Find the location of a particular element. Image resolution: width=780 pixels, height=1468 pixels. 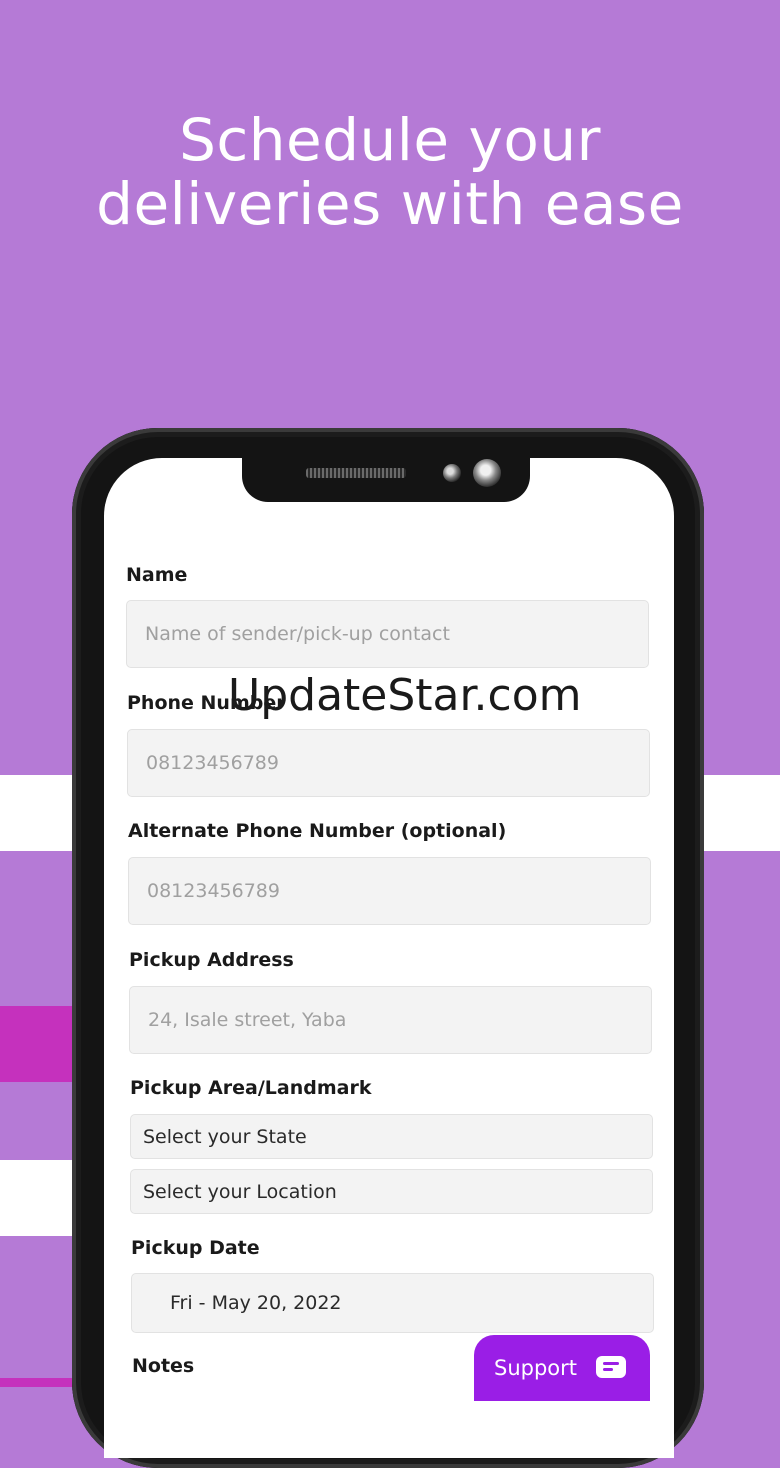

pickup-date-input: Fri - May 20, 2022 is located at coordinates (392, 1303).